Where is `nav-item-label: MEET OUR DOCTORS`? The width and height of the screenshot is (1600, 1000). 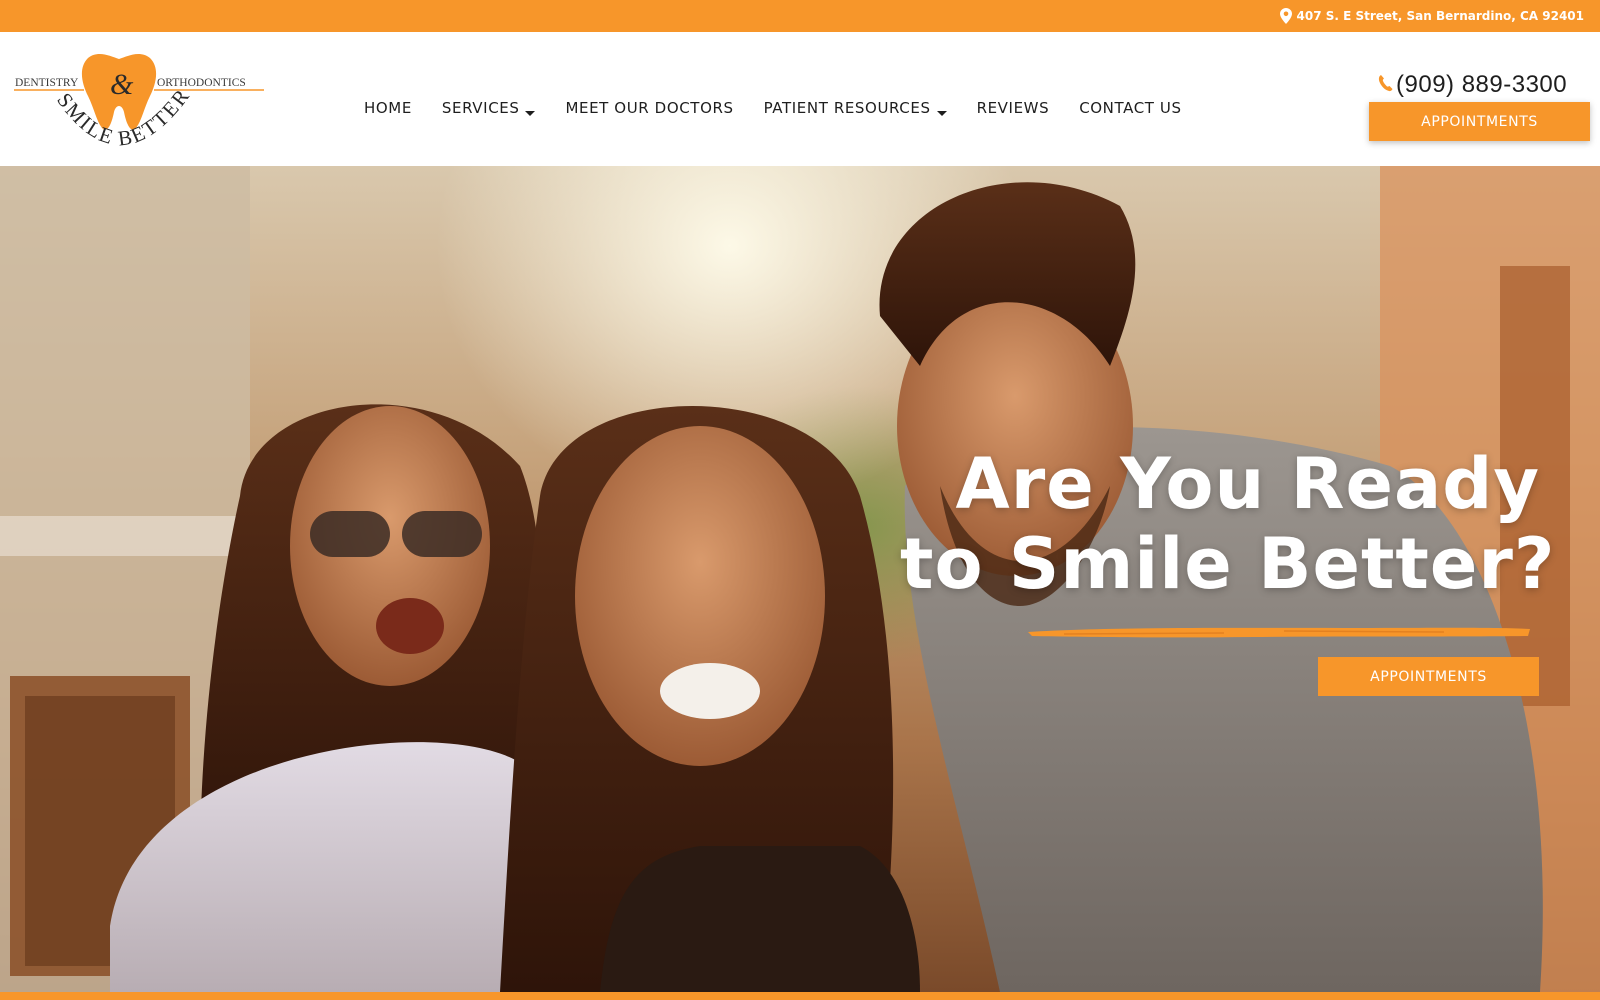
nav-item-label: MEET OUR DOCTORS is located at coordinates (649, 108).